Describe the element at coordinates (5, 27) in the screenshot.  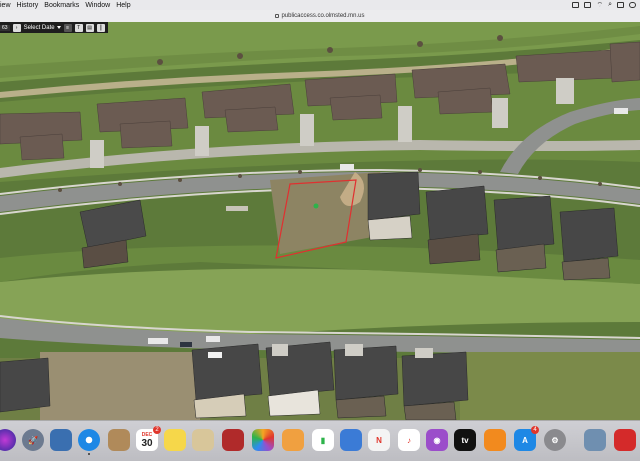
I see `tool-number: 63` at that location.